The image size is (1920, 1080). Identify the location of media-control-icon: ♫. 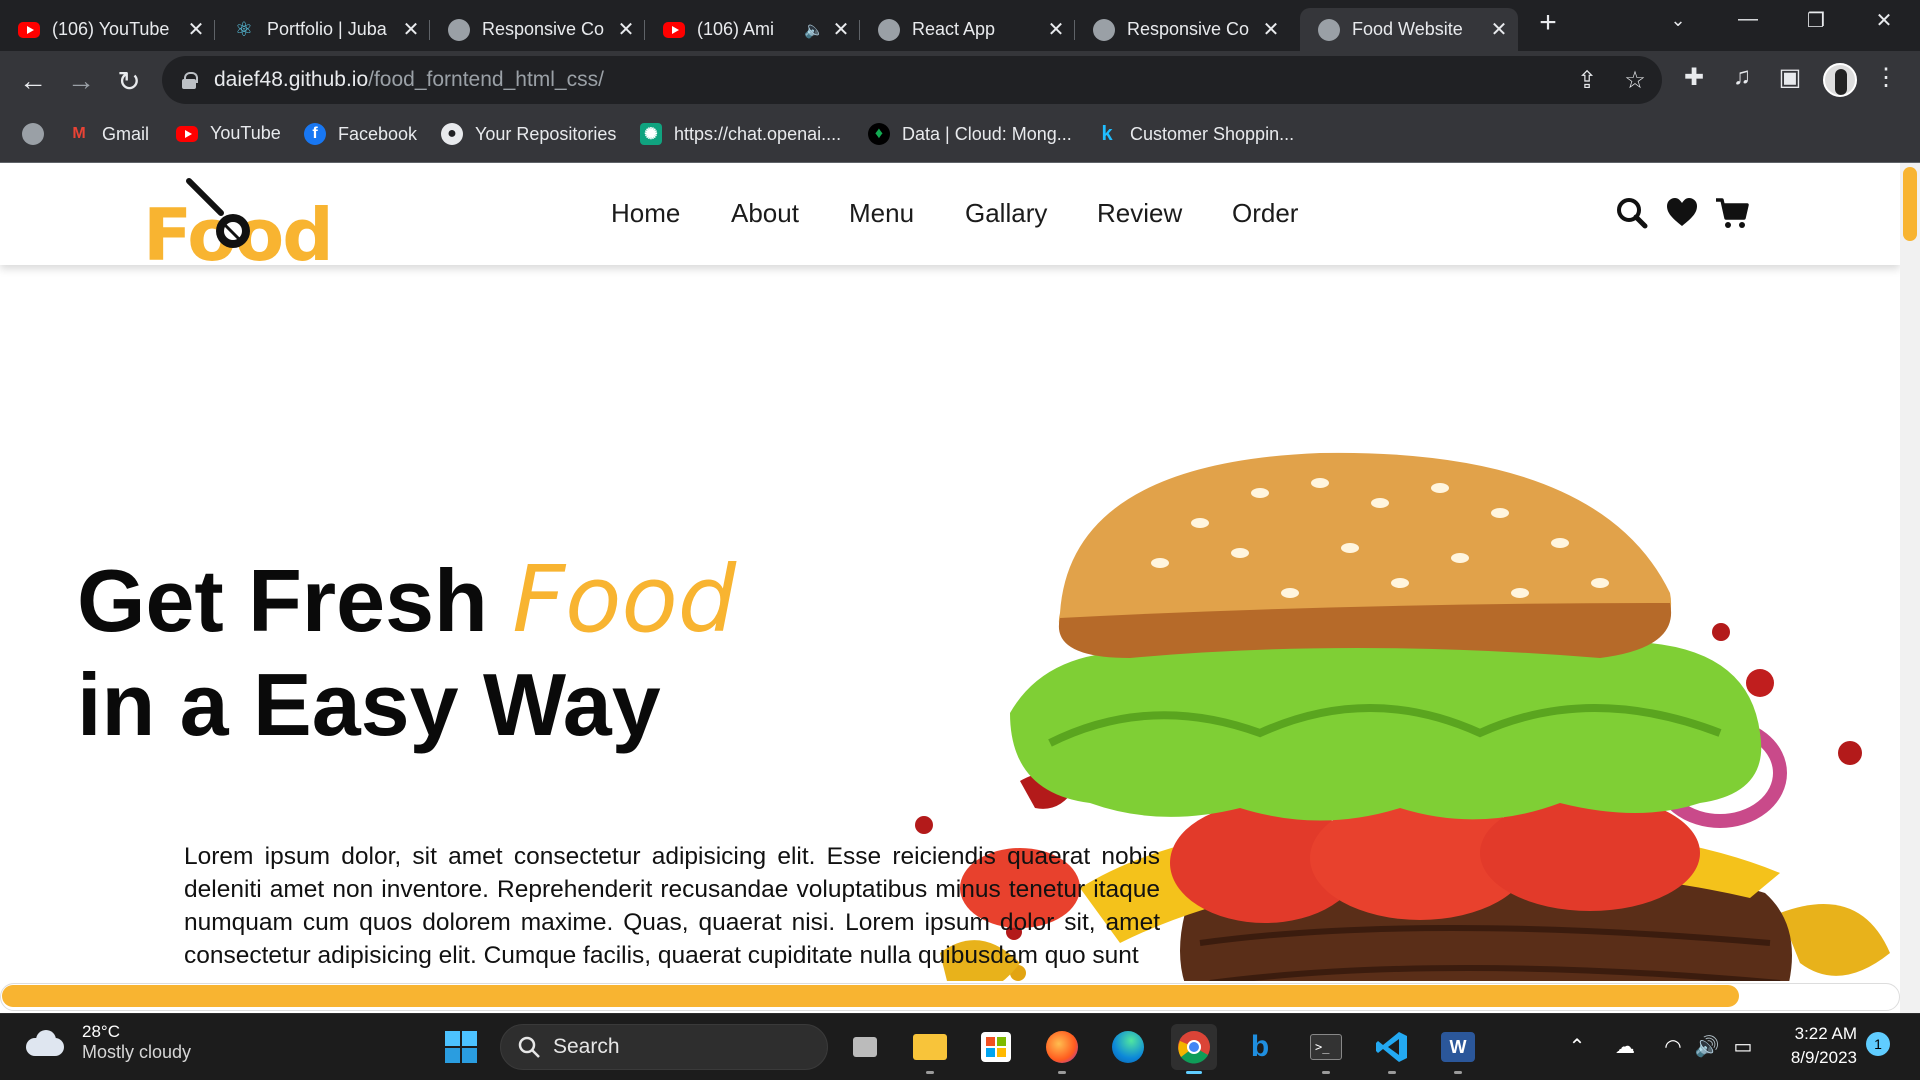
(1742, 77).